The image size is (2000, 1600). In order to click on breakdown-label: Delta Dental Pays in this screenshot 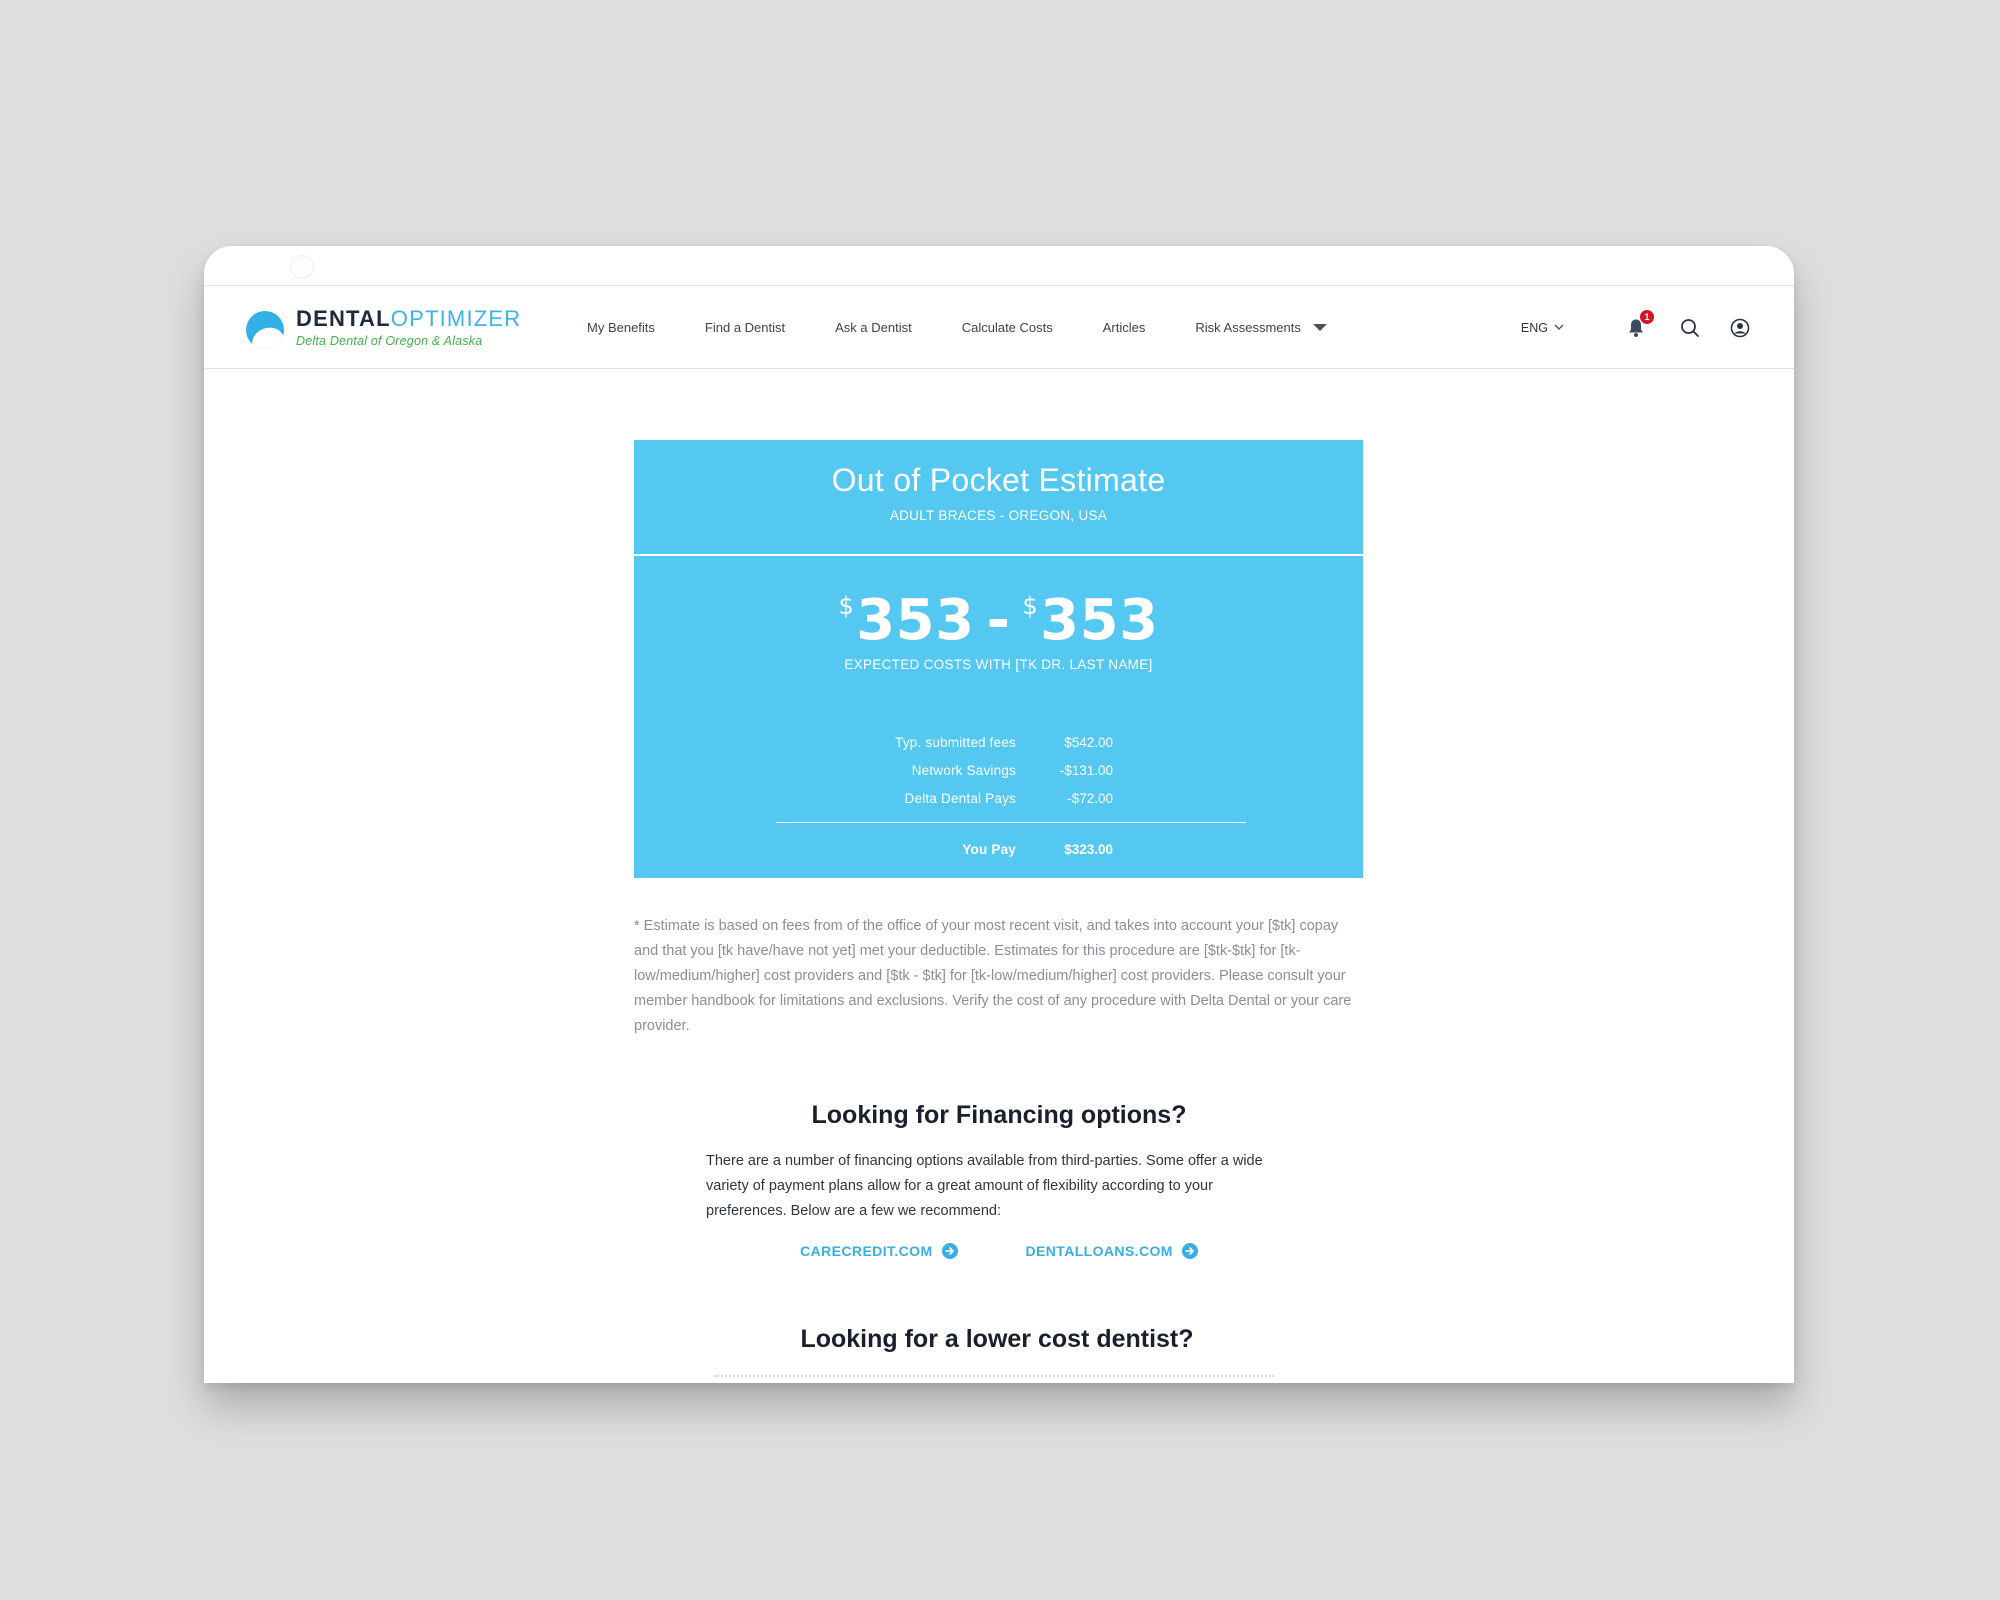, I will do `click(960, 798)`.